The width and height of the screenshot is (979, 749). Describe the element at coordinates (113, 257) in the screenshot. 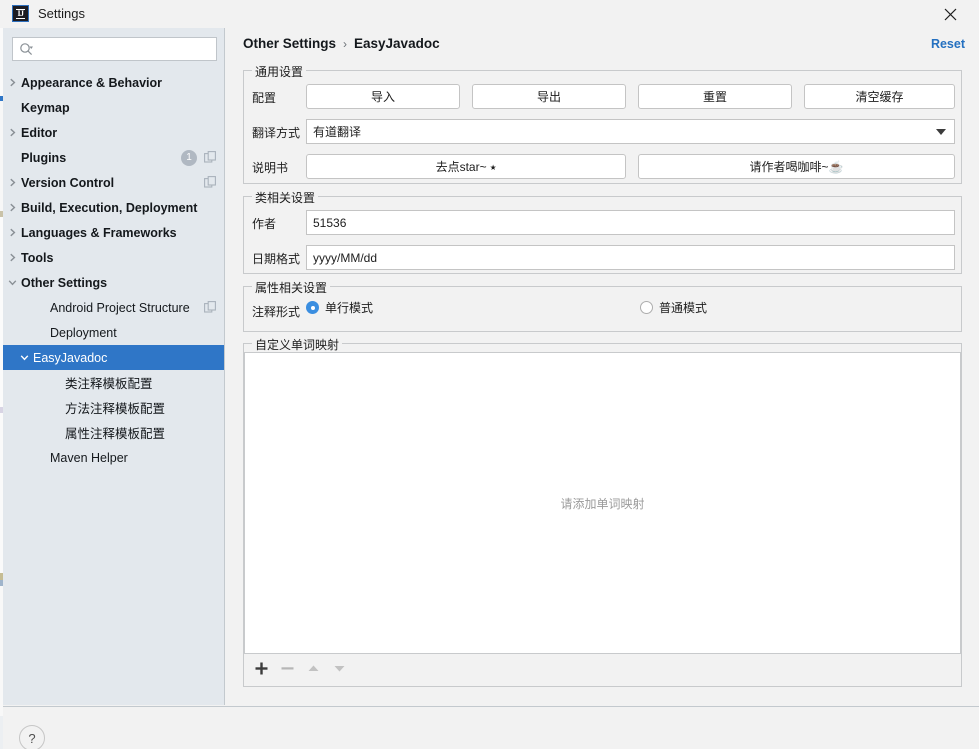

I see `sidebar-item-tools: Tools` at that location.